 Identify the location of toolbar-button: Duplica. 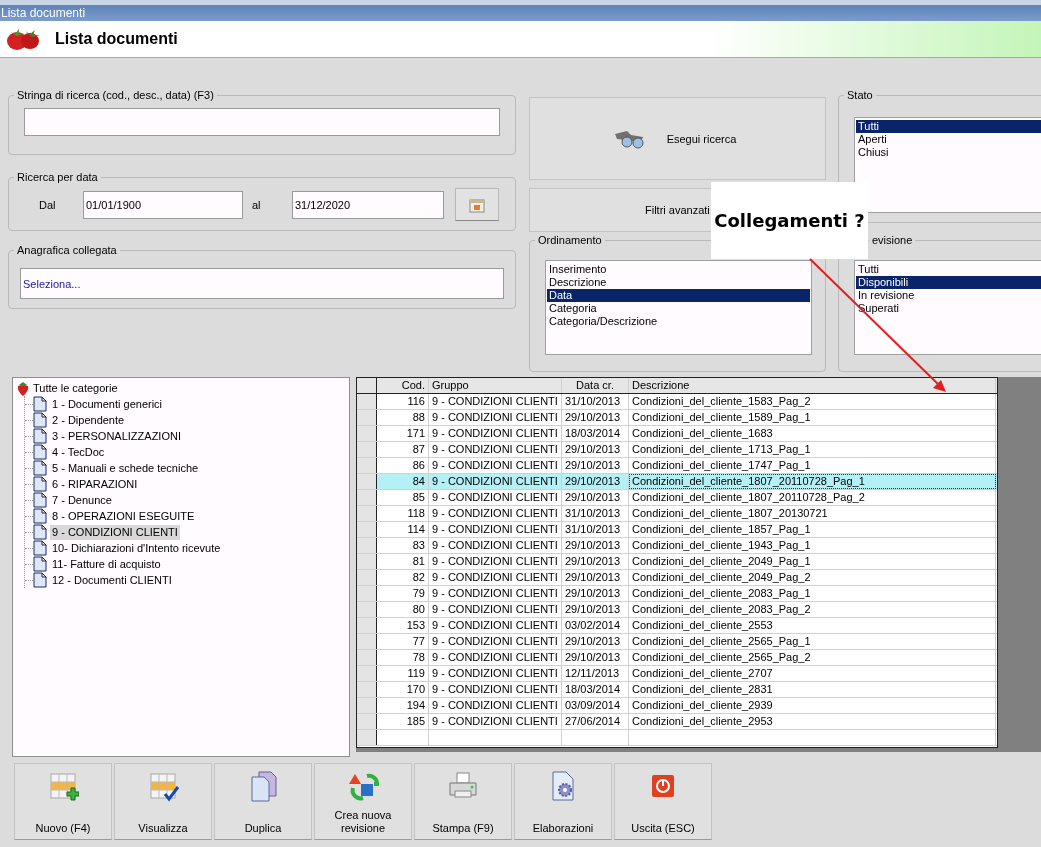
(263, 801).